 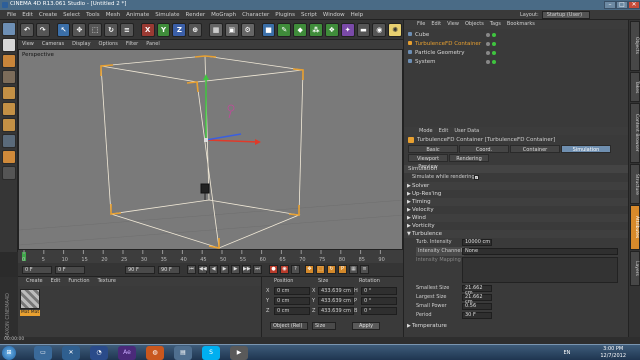 What do you see at coordinates (331, 29) in the screenshot?
I see `instance-icon: ❖` at bounding box center [331, 29].